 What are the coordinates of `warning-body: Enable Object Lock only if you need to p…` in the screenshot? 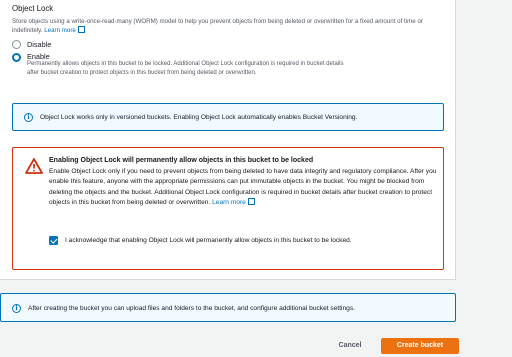 It's located at (244, 187).